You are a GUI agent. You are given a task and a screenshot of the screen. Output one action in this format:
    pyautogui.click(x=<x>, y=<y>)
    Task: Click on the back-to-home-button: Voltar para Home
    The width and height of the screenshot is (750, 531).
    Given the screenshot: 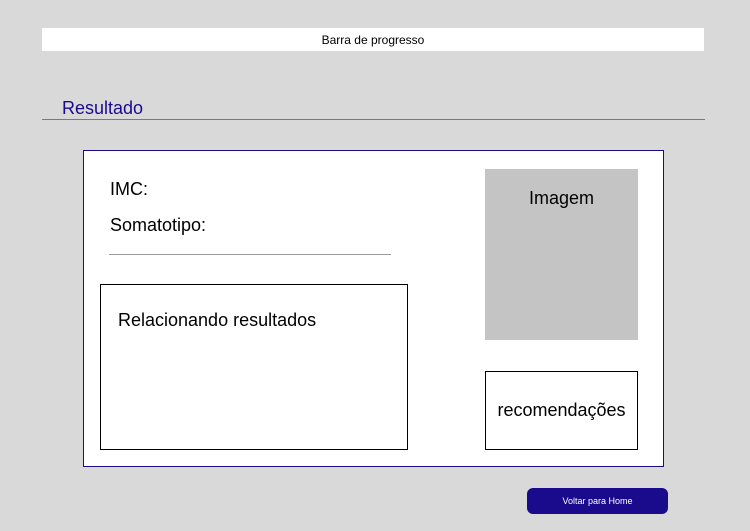 What is the action you would take?
    pyautogui.click(x=597, y=501)
    